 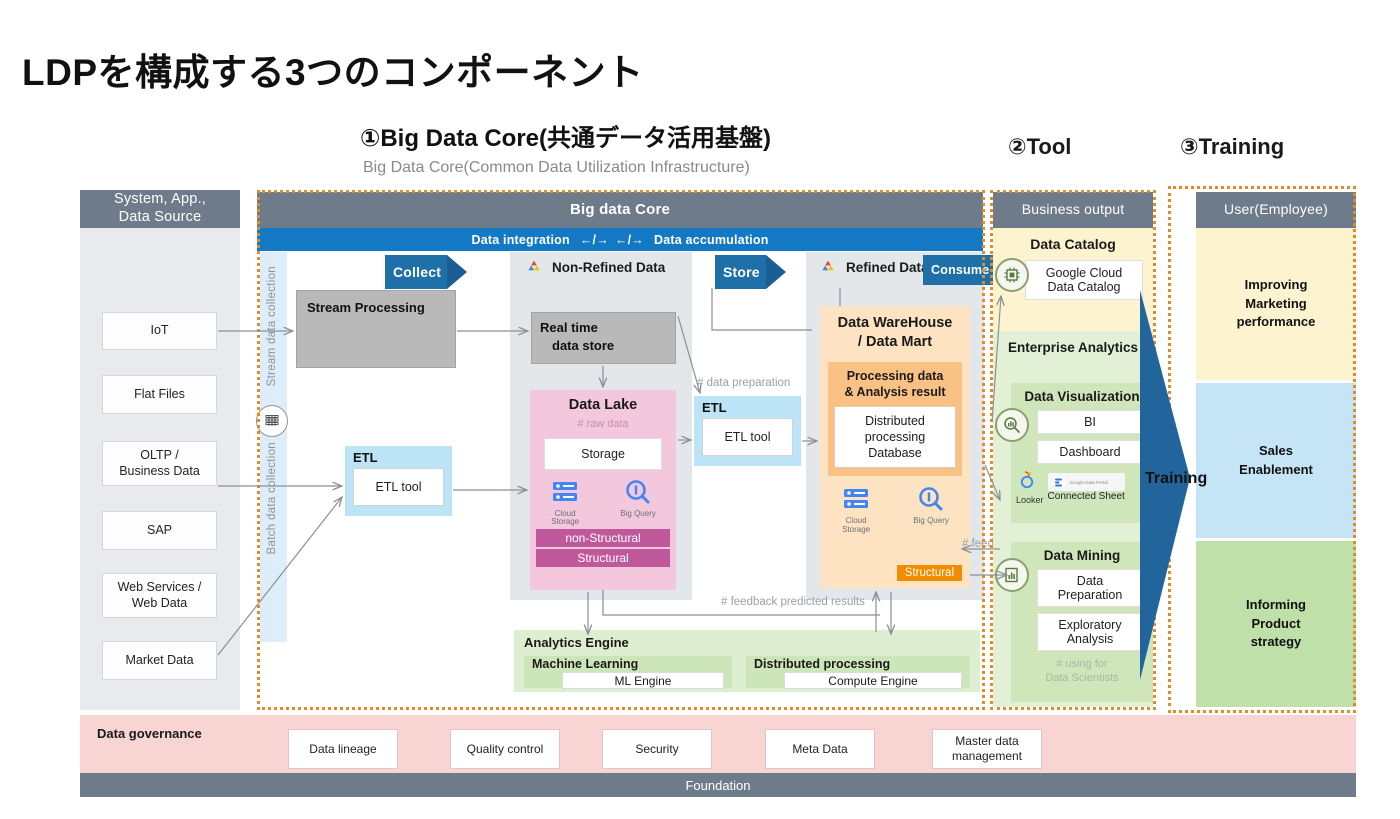 I want to click on foundation-bar: Foundation, so click(x=718, y=785).